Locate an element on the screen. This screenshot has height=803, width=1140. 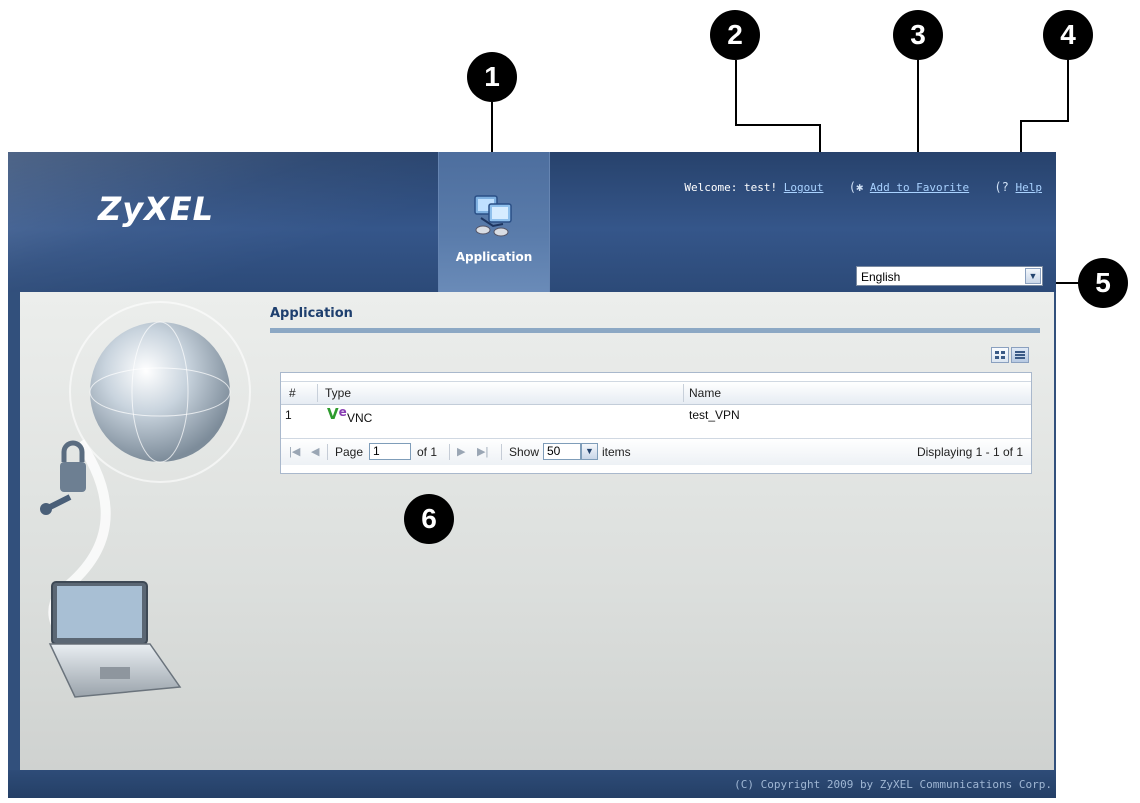
displaying-count: Displaying 1 - 1 of 1 is located at coordinates (969, 452).